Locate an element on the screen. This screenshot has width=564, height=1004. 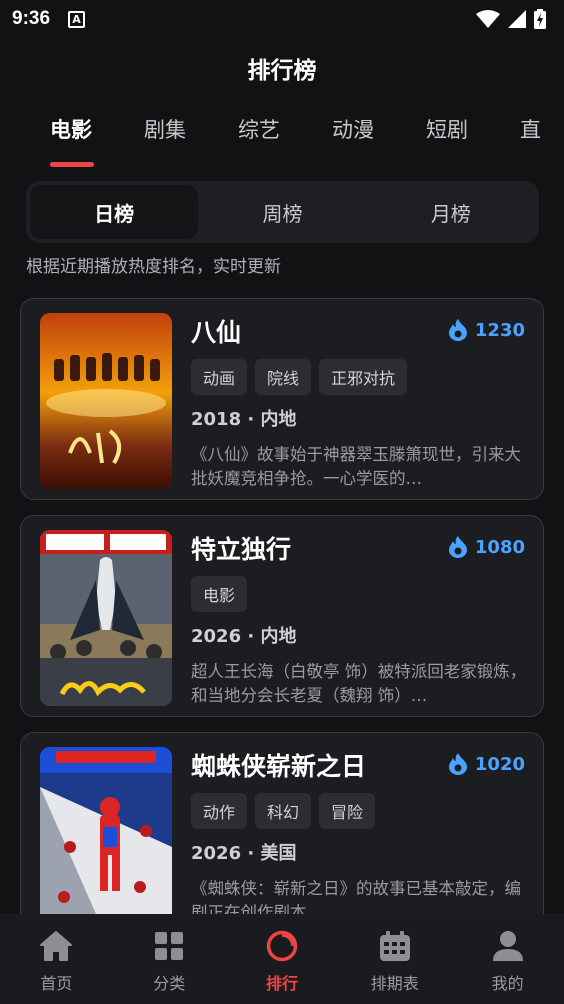
tab-series: 剧集 is located at coordinates (165, 129).